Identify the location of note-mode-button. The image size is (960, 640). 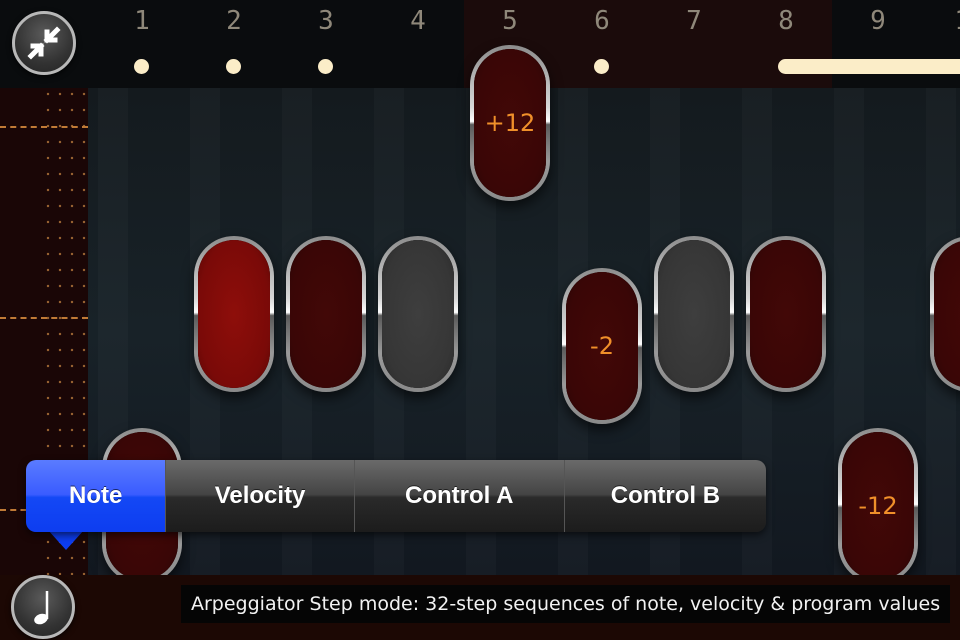
(43, 607).